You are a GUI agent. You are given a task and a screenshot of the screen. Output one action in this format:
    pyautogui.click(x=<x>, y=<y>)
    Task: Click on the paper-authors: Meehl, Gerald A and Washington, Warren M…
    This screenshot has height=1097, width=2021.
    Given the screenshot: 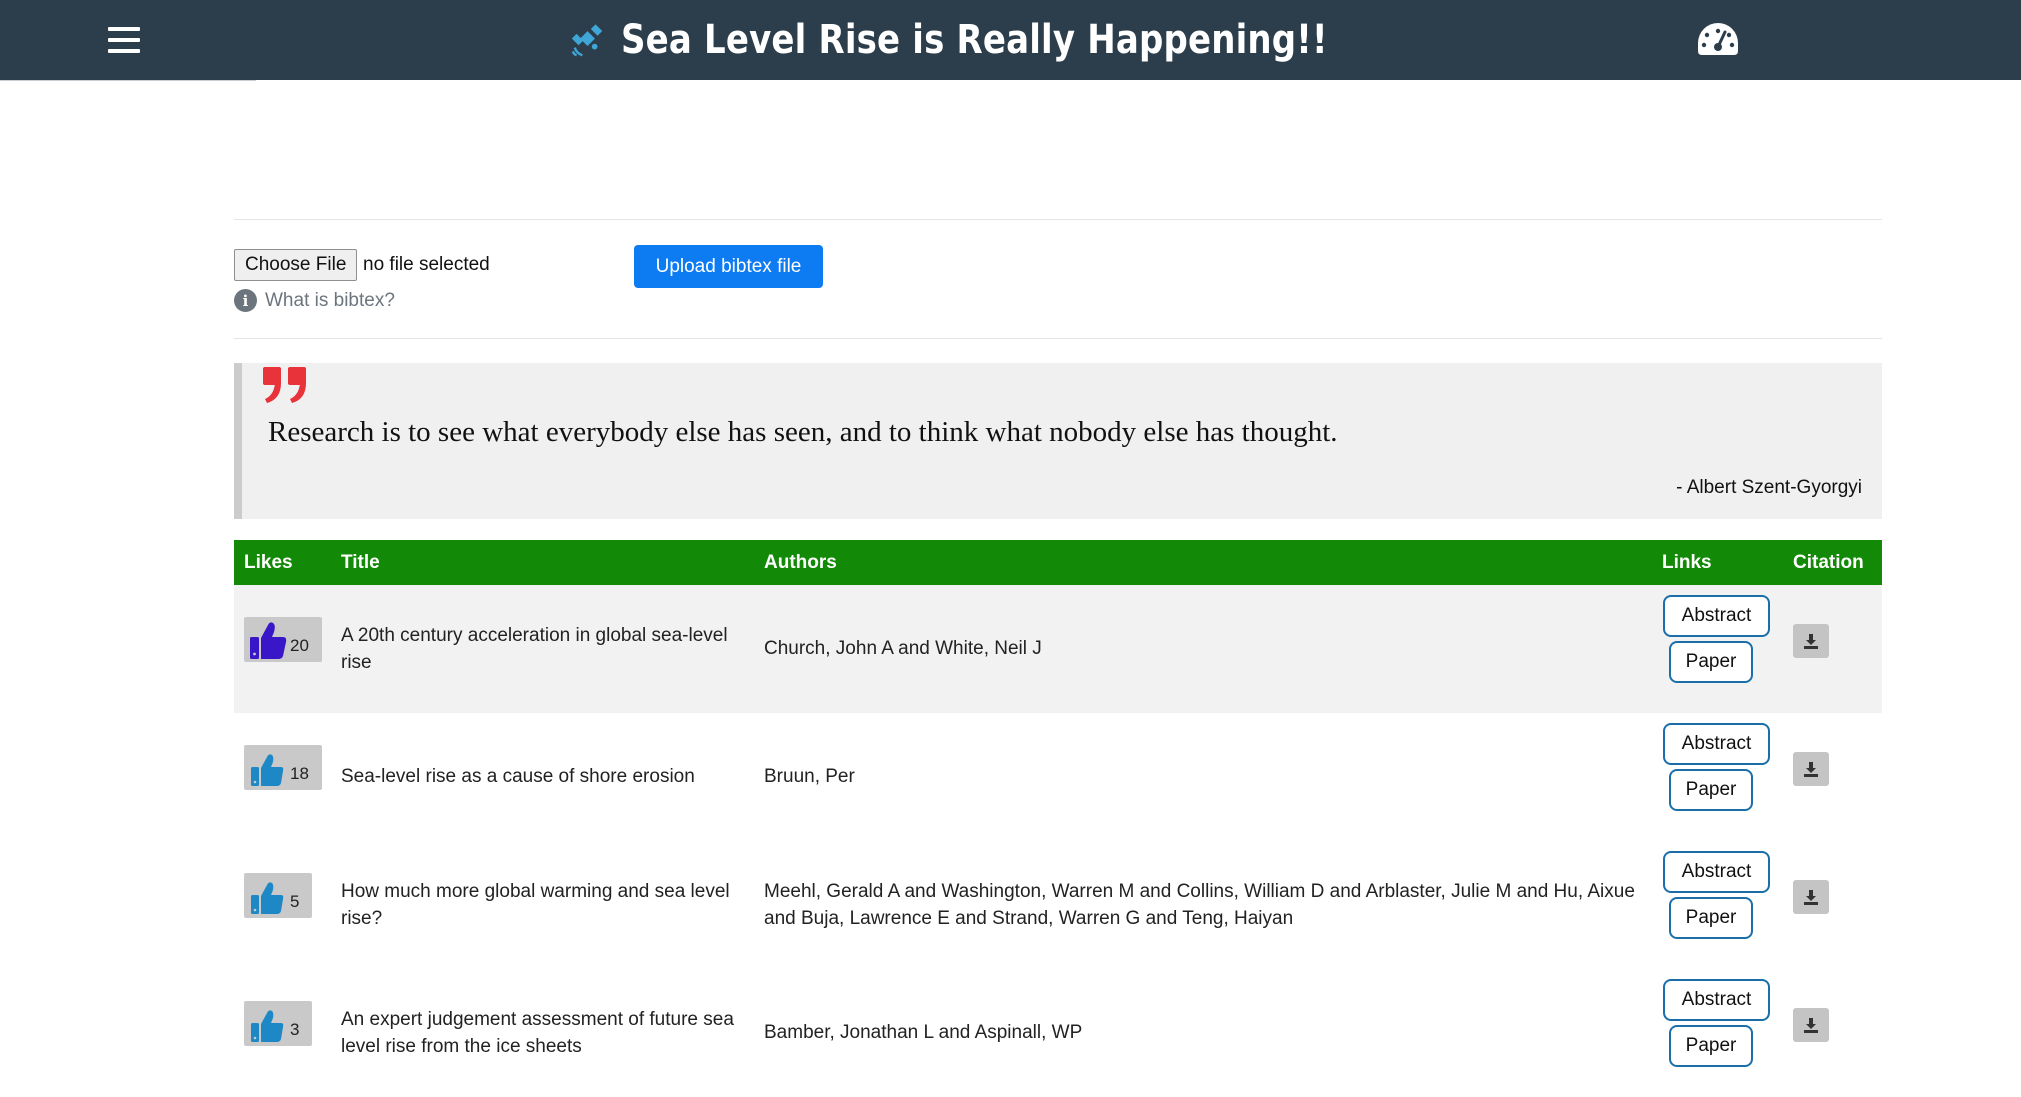 What is the action you would take?
    pyautogui.click(x=1199, y=905)
    